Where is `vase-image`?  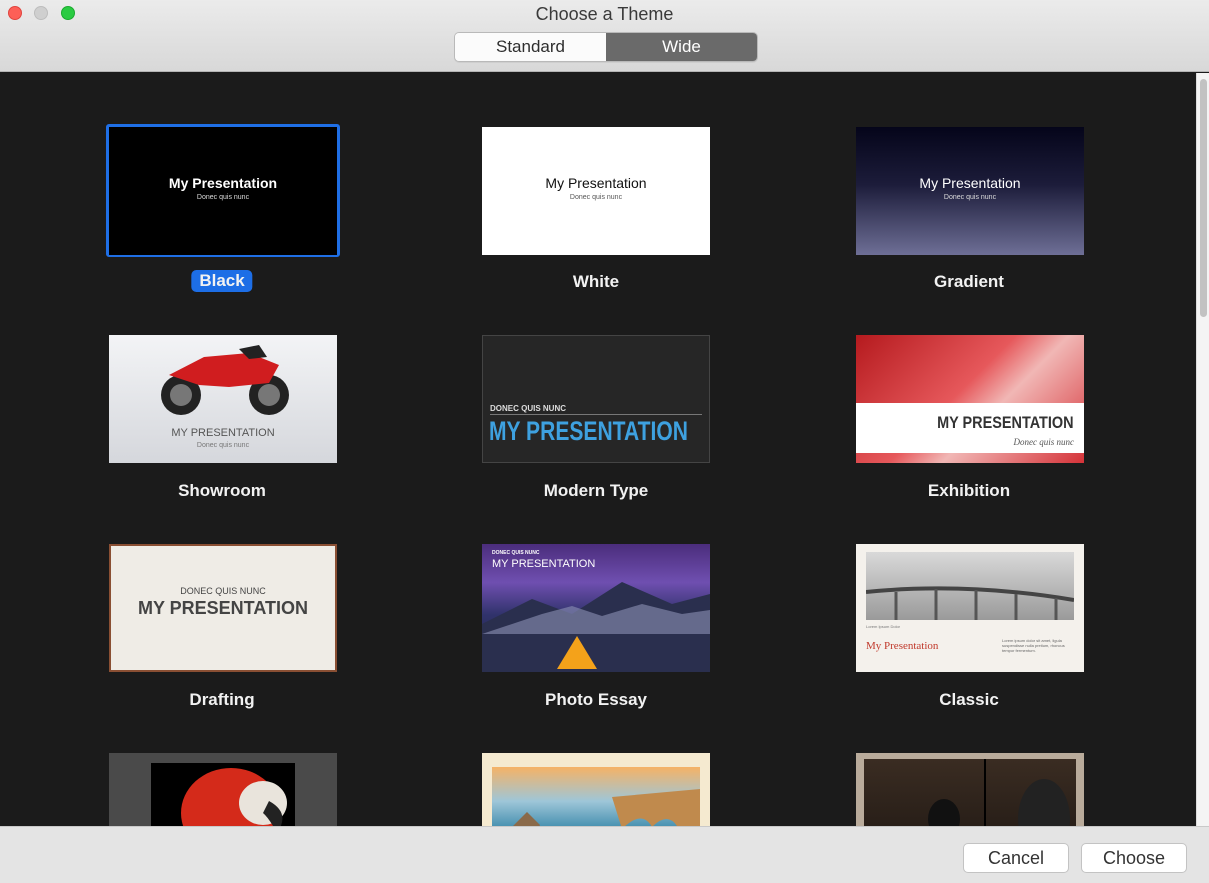
vase-image is located at coordinates (999, 792).